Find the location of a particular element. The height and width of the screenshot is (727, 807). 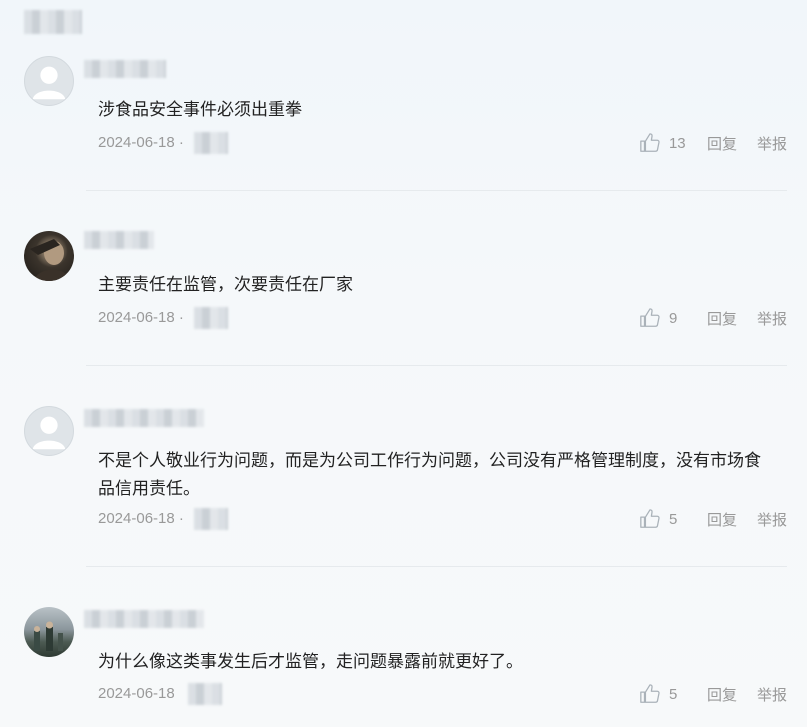

comment-text: 涉食品安全事件必须出重拳 is located at coordinates (200, 109).